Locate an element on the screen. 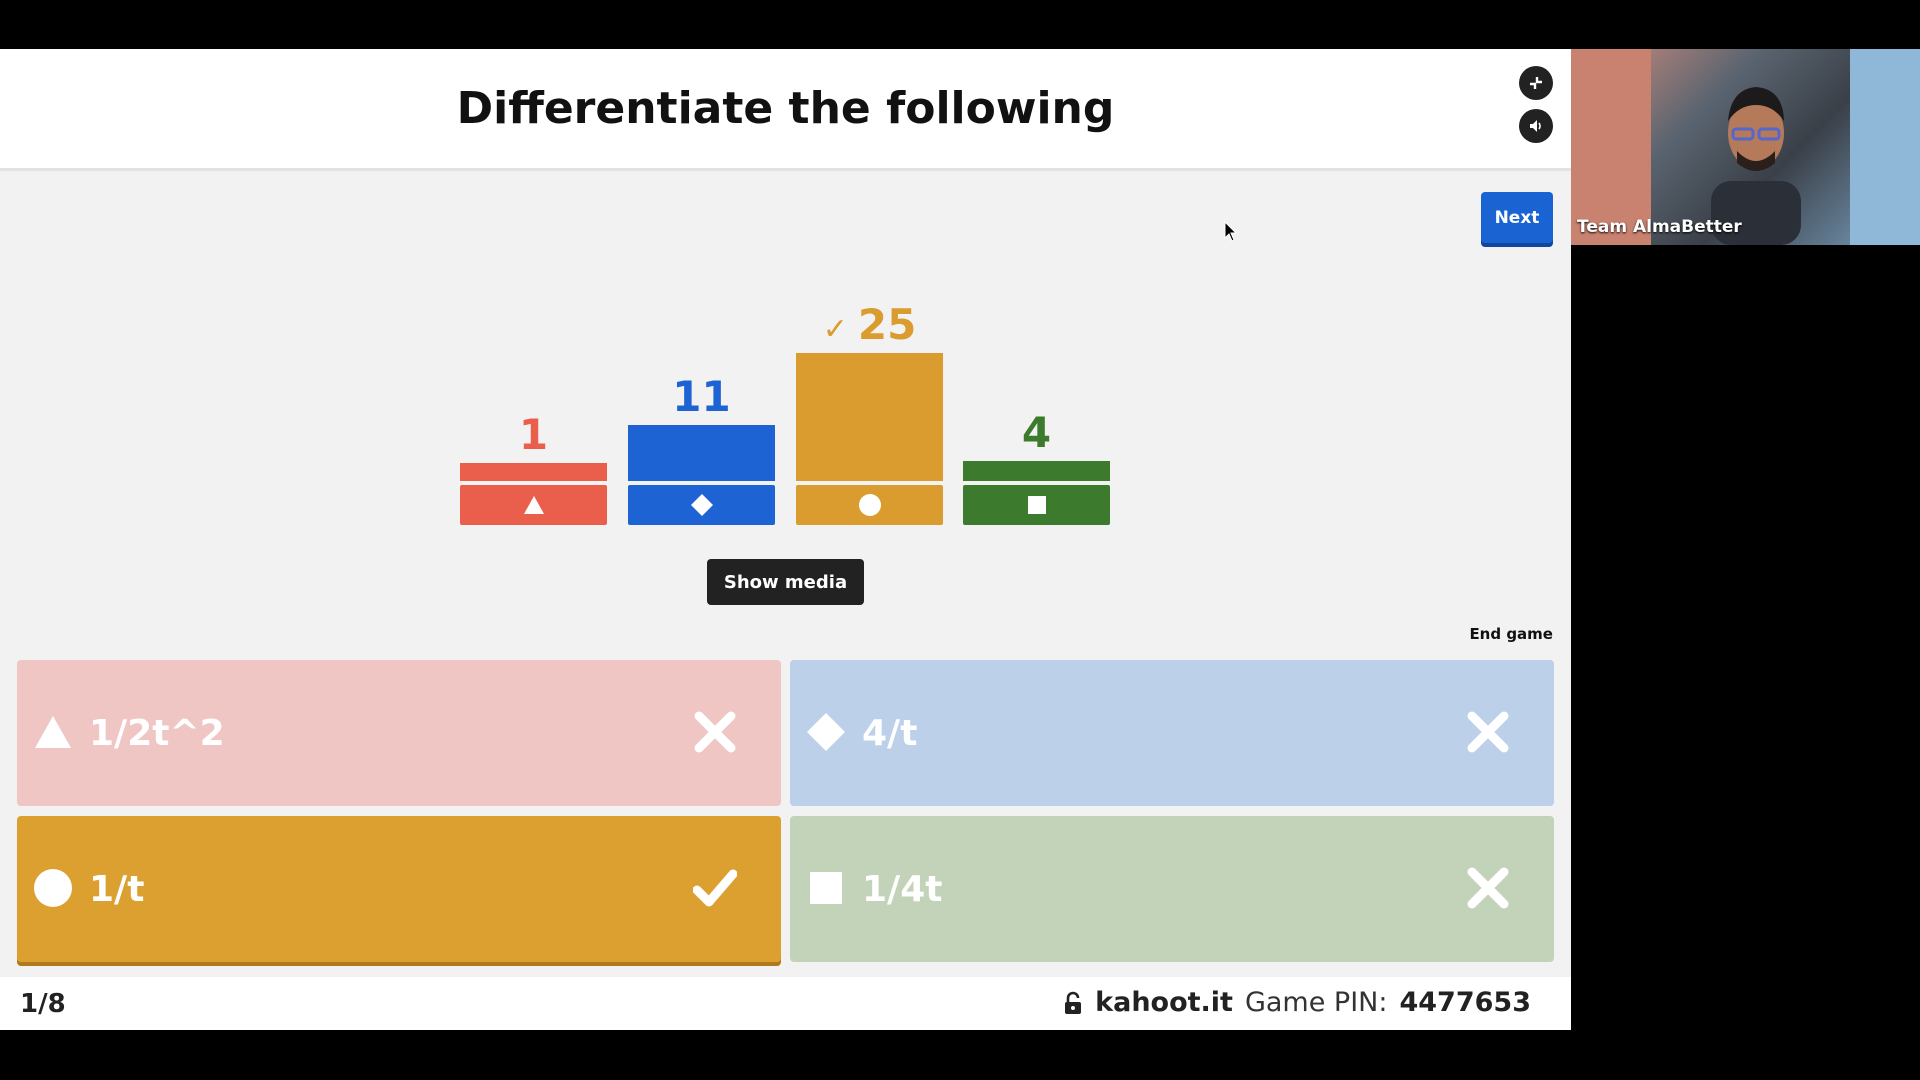 The height and width of the screenshot is (1080, 1920). answer-text: 1/4t is located at coordinates (902, 889).